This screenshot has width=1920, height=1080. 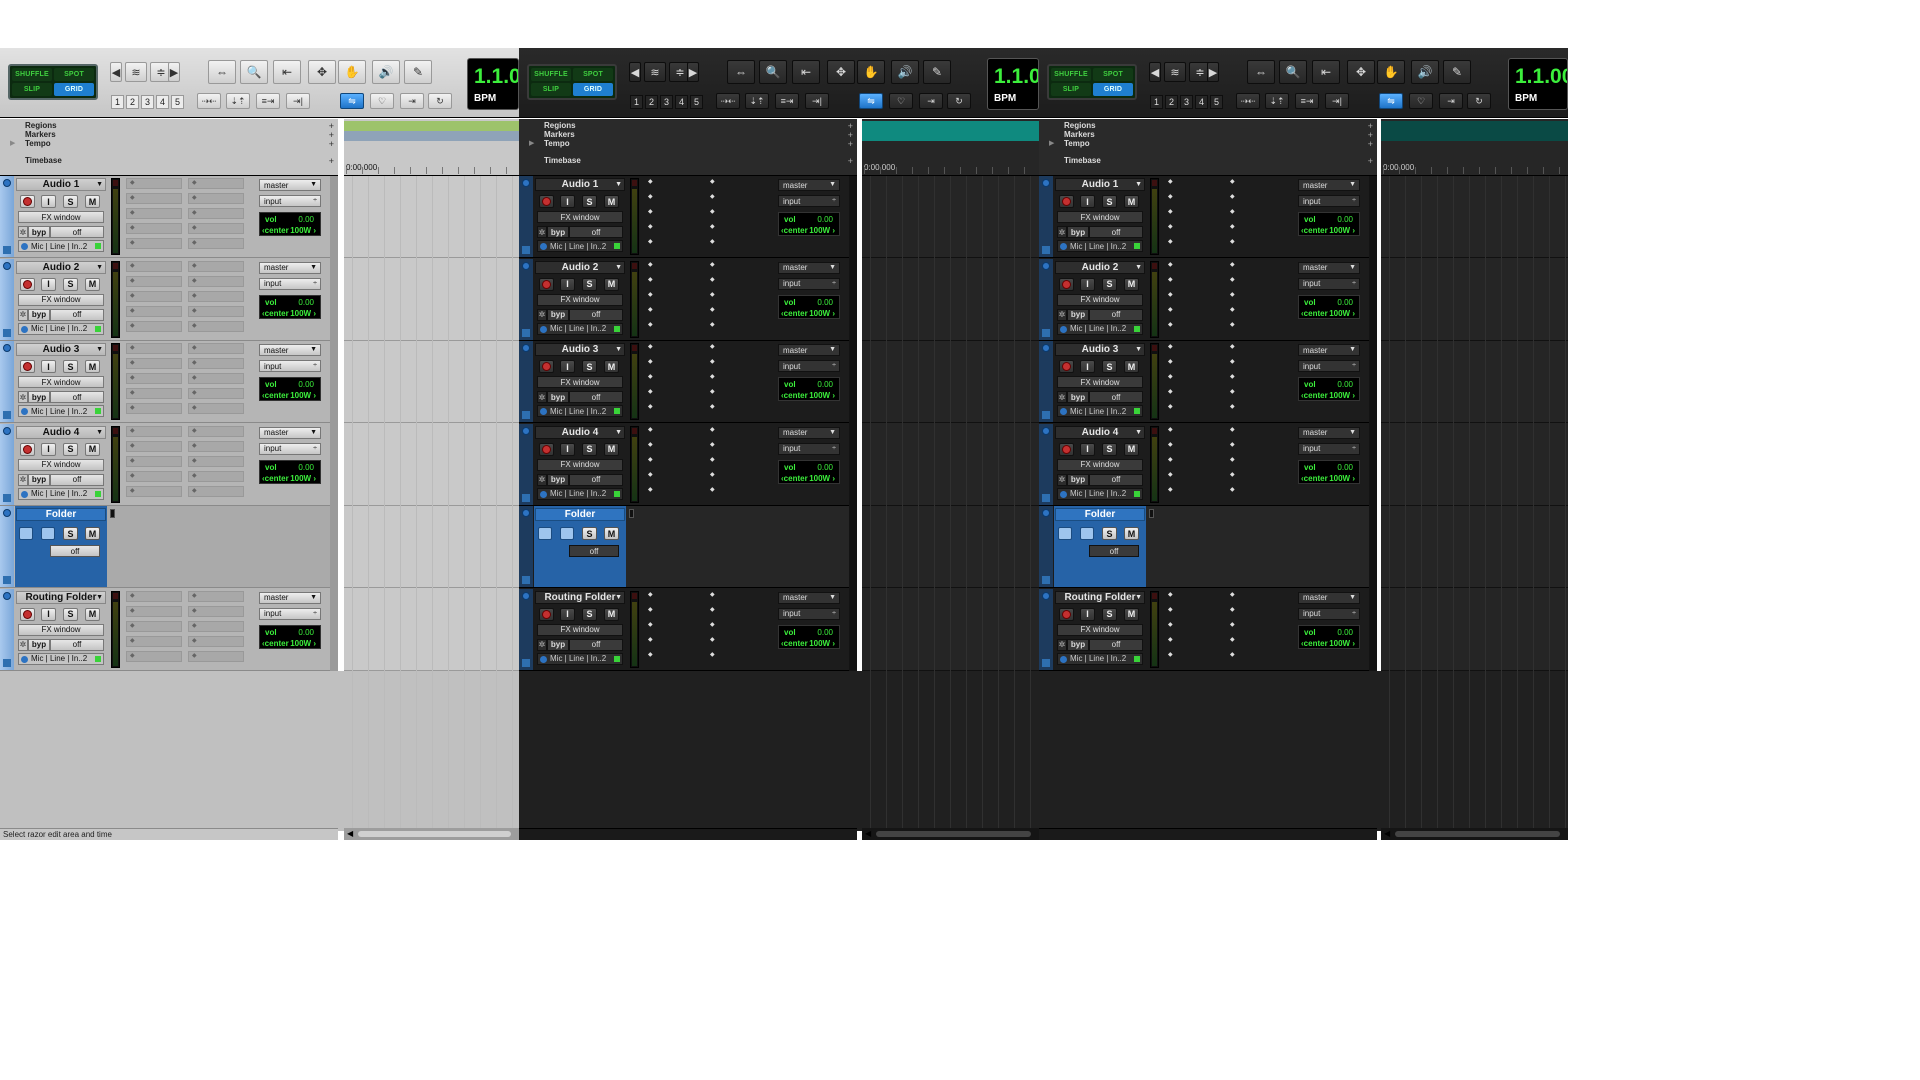 I want to click on marker-follow-icon: ♡, so click(x=1421, y=101).